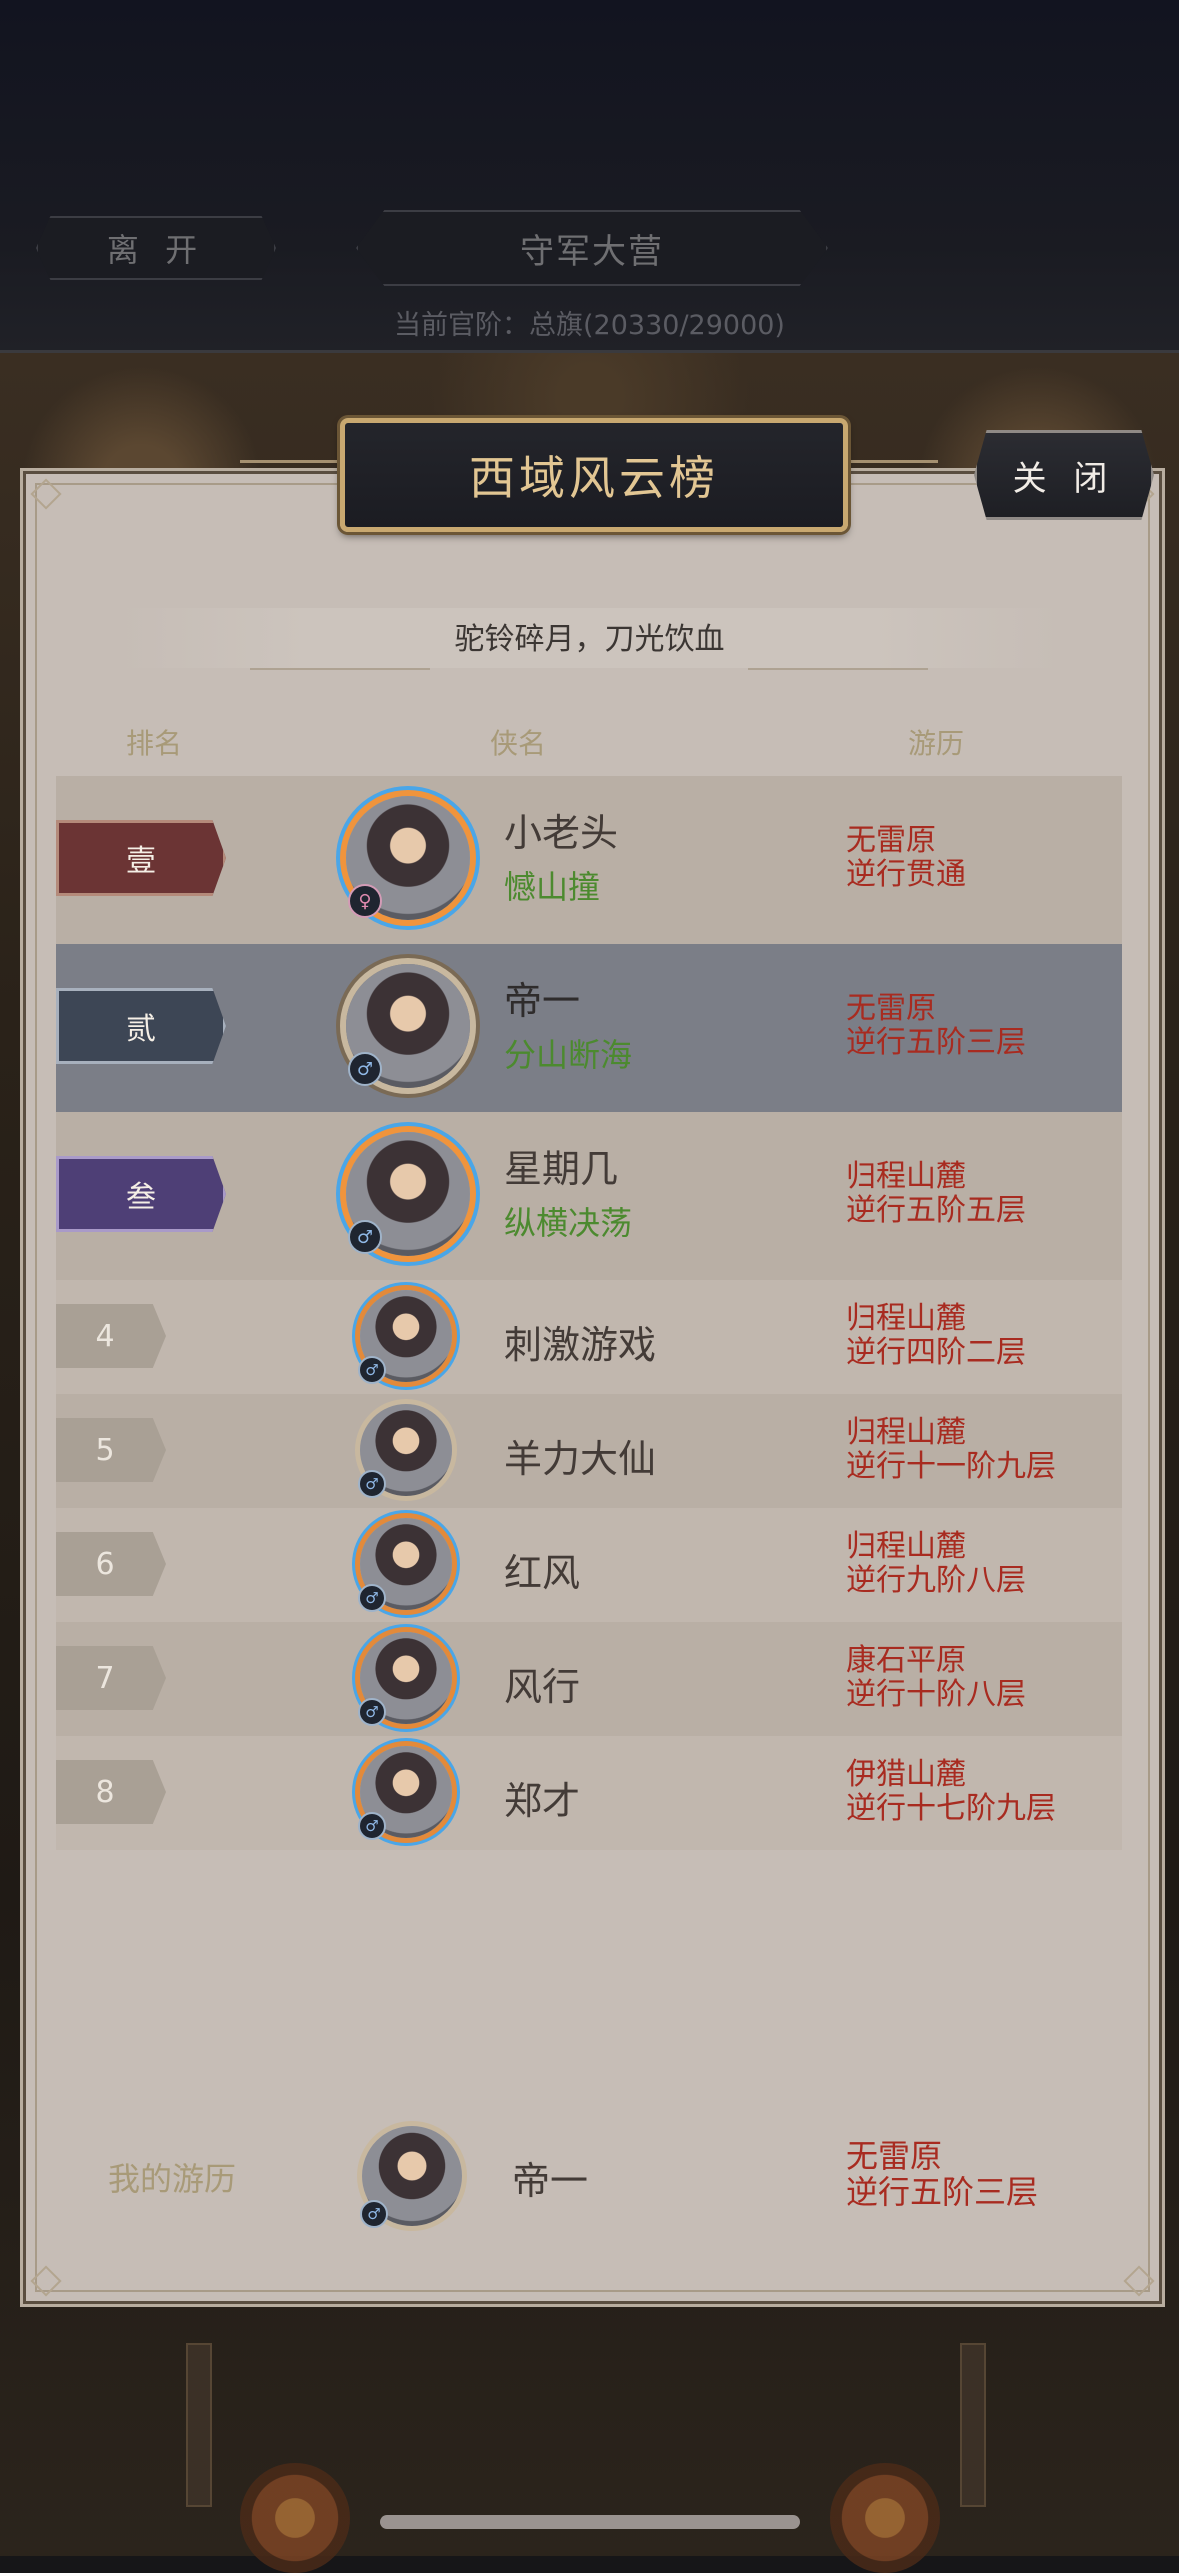  Describe the element at coordinates (589, 176) in the screenshot. I see `top-bar: 离 开 守军大营 当前官阶：总旗(20330/29000)` at that location.